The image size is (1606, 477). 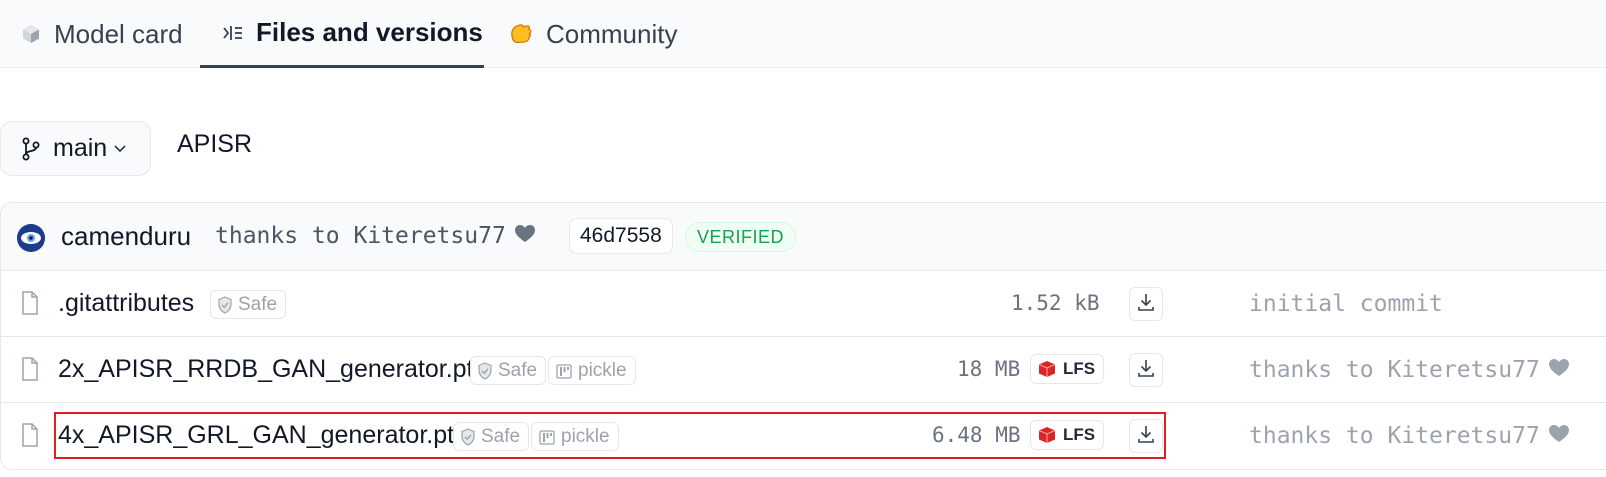 What do you see at coordinates (80, 148) in the screenshot?
I see `branch-name: main` at bounding box center [80, 148].